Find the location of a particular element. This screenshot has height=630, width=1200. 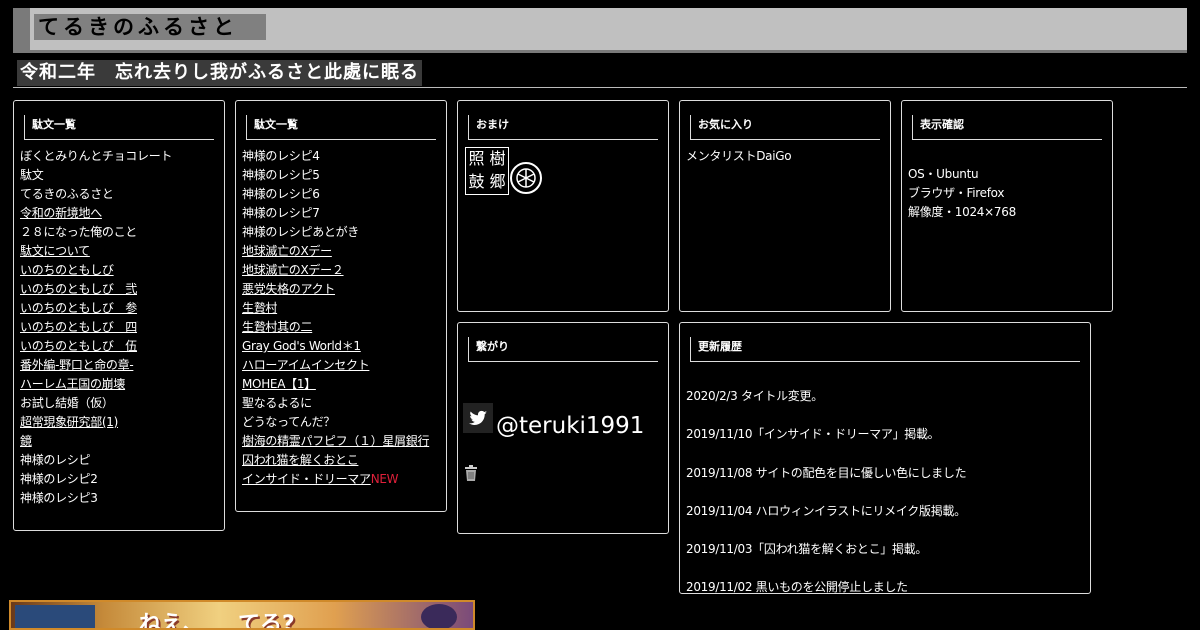

list-item: 神様のレシピあとがき is located at coordinates (335, 232).